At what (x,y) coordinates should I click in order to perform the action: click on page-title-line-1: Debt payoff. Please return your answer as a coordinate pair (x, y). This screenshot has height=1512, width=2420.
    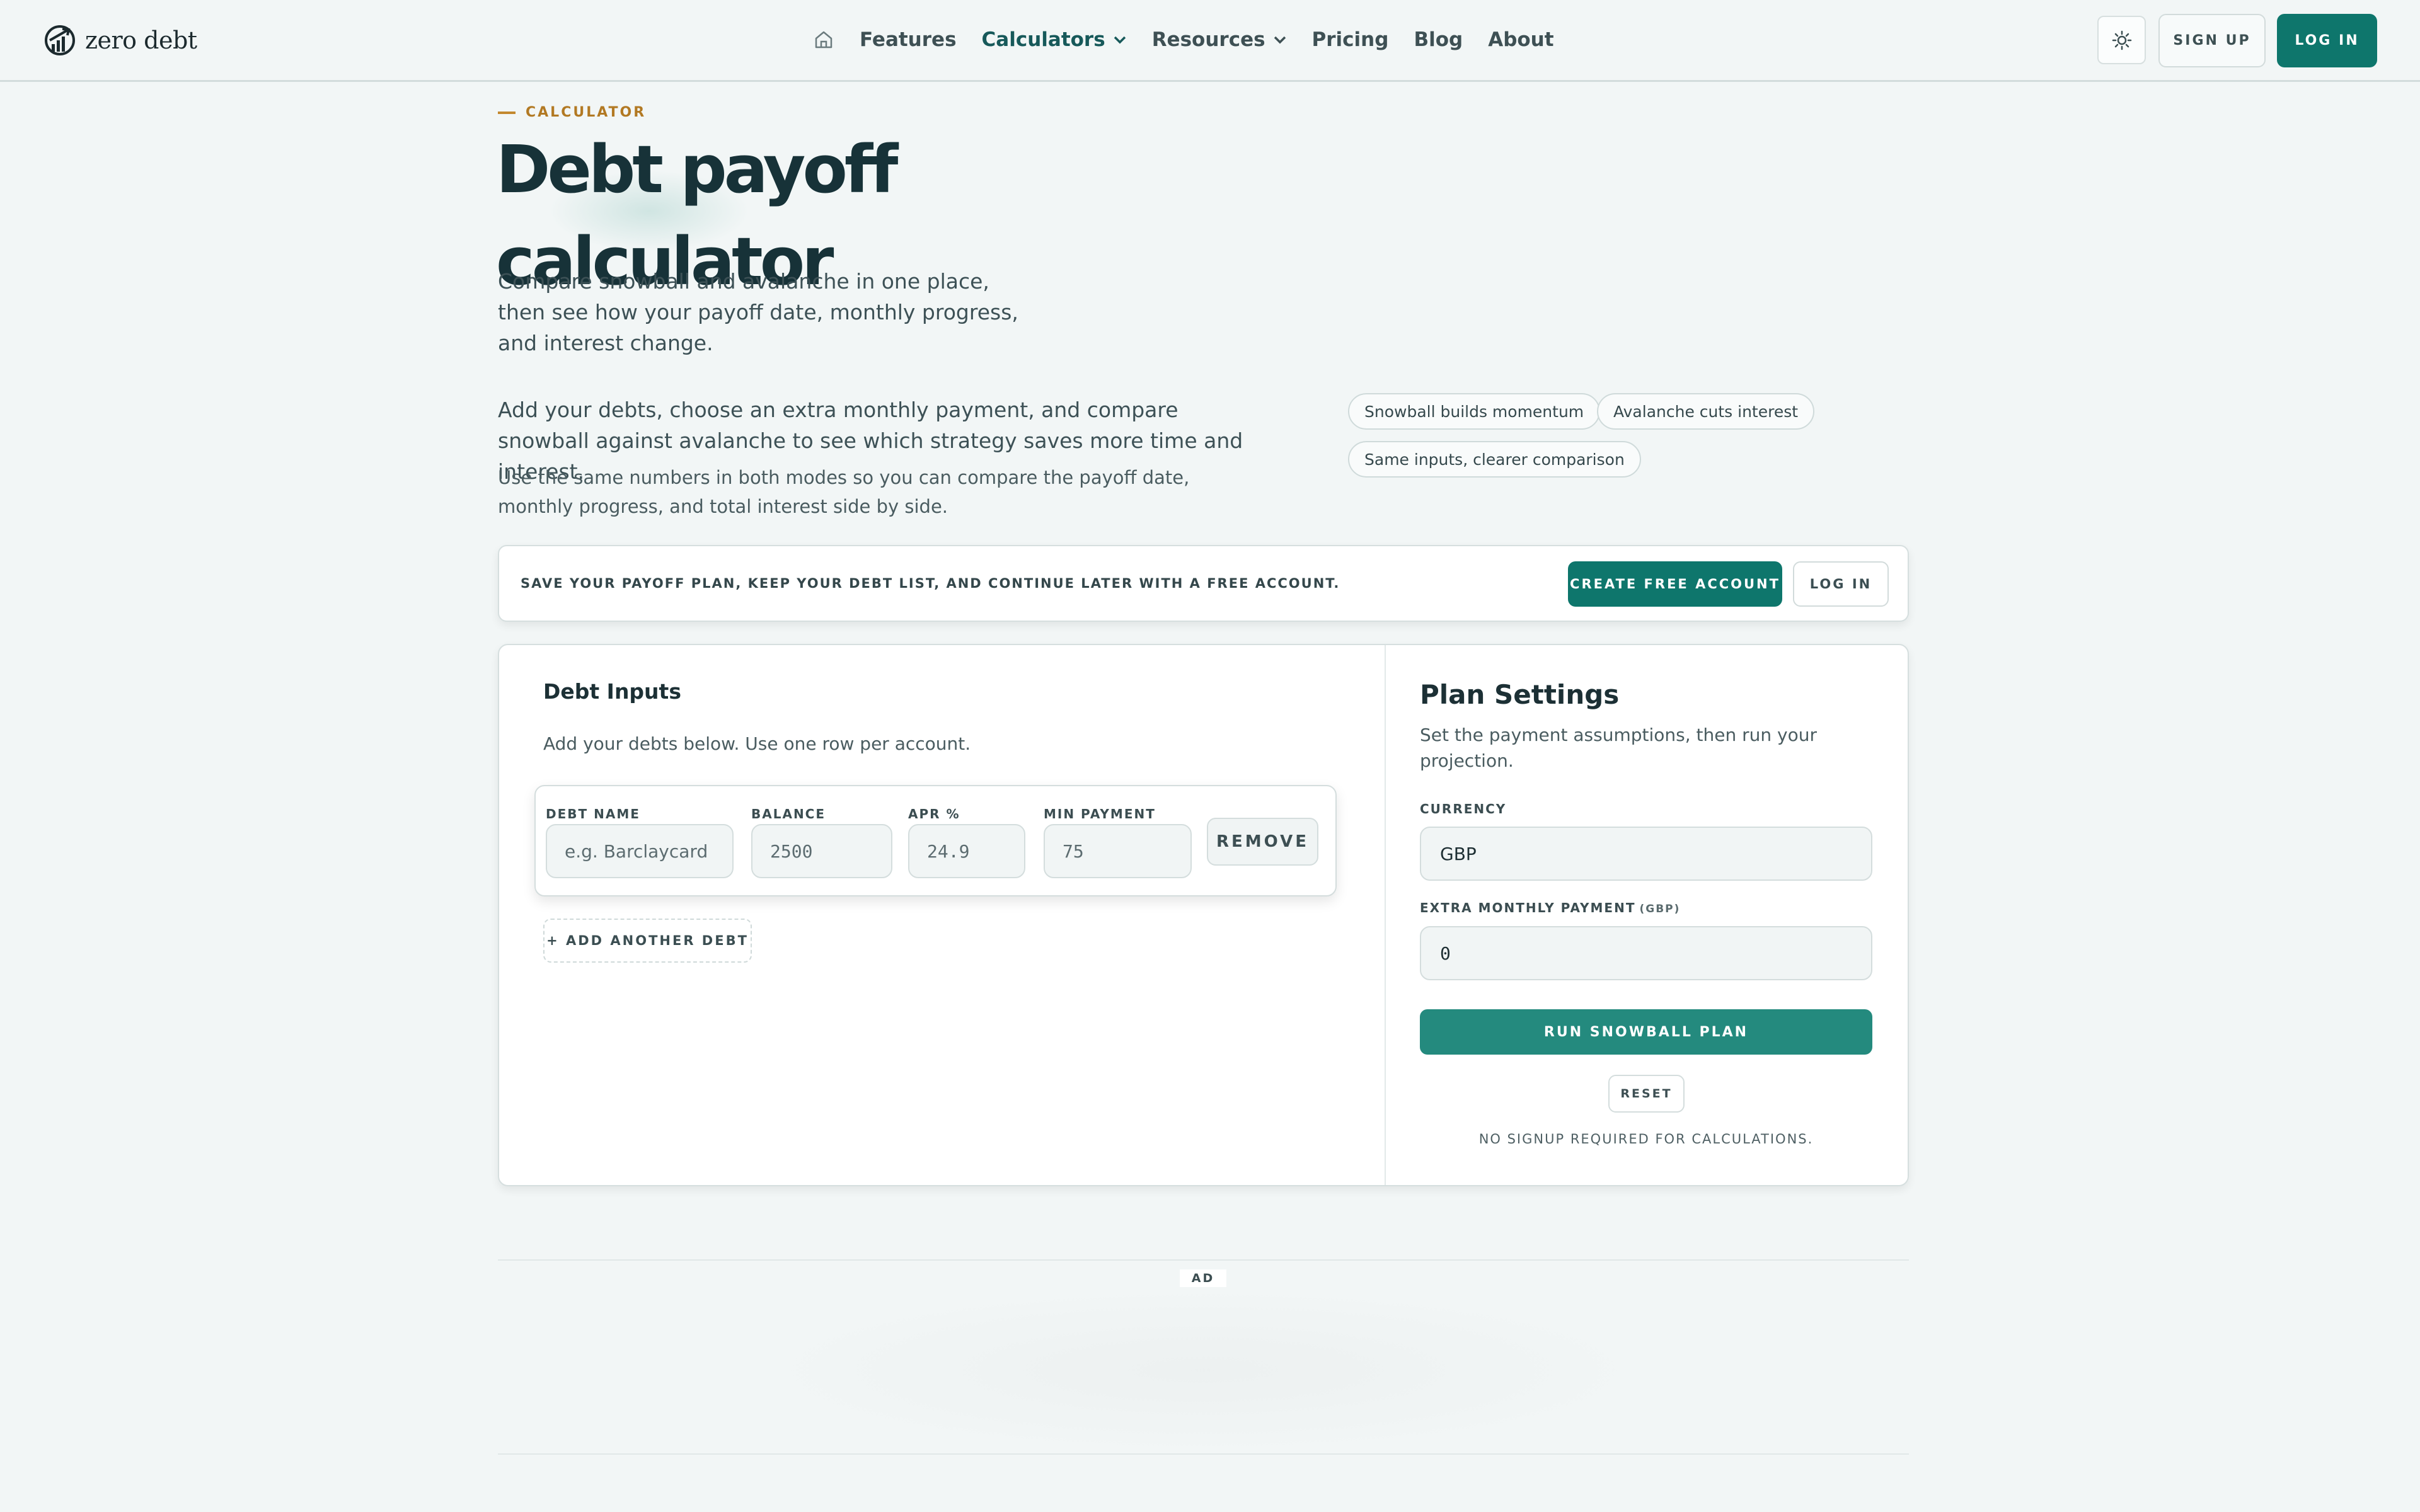
    Looking at the image, I should click on (697, 169).